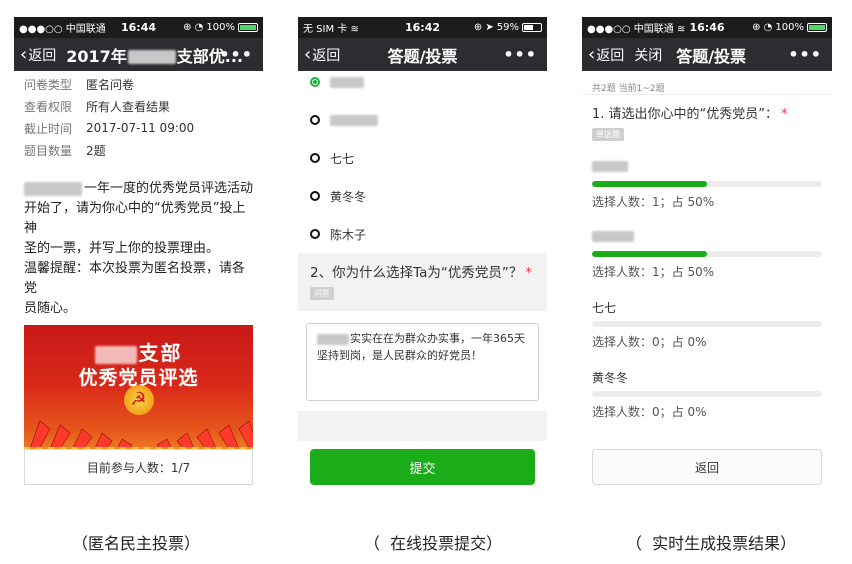 The height and width of the screenshot is (564, 852). Describe the element at coordinates (138, 150) in the screenshot. I see `info-row: 题目数量 2题` at that location.